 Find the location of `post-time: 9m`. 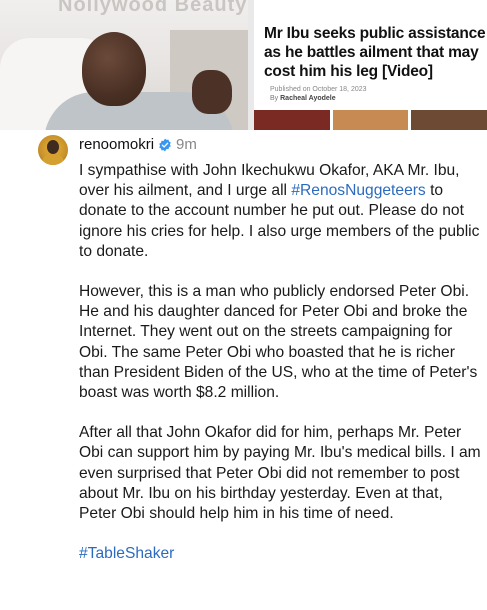

post-time: 9m is located at coordinates (186, 144).